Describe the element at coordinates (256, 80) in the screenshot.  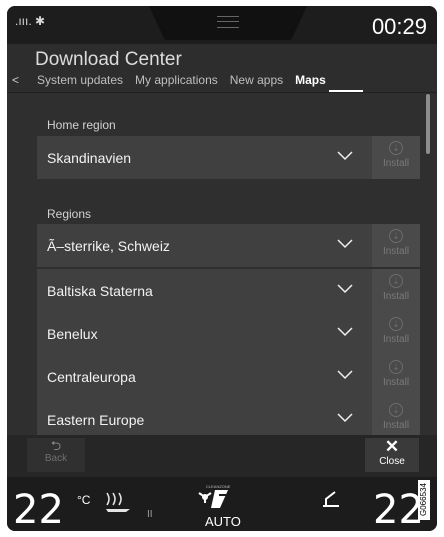
I see `tab-new-apps: New apps` at that location.